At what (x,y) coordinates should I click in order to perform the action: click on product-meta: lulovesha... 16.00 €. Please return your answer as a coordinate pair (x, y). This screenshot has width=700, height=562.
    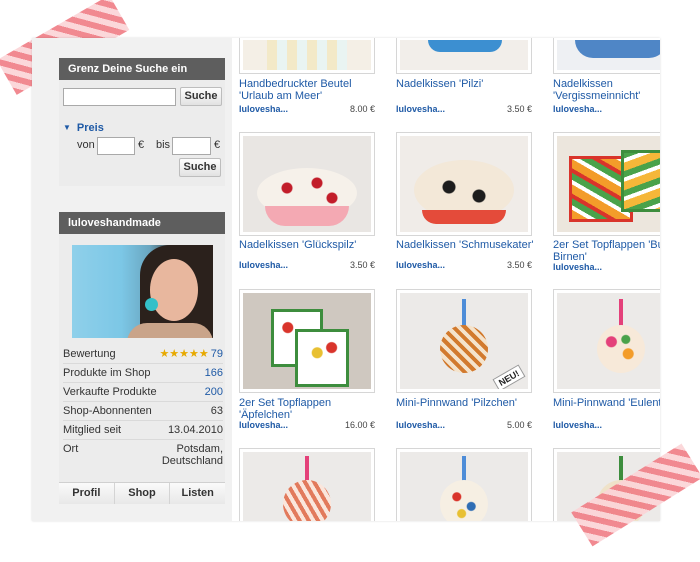
    Looking at the image, I should click on (307, 425).